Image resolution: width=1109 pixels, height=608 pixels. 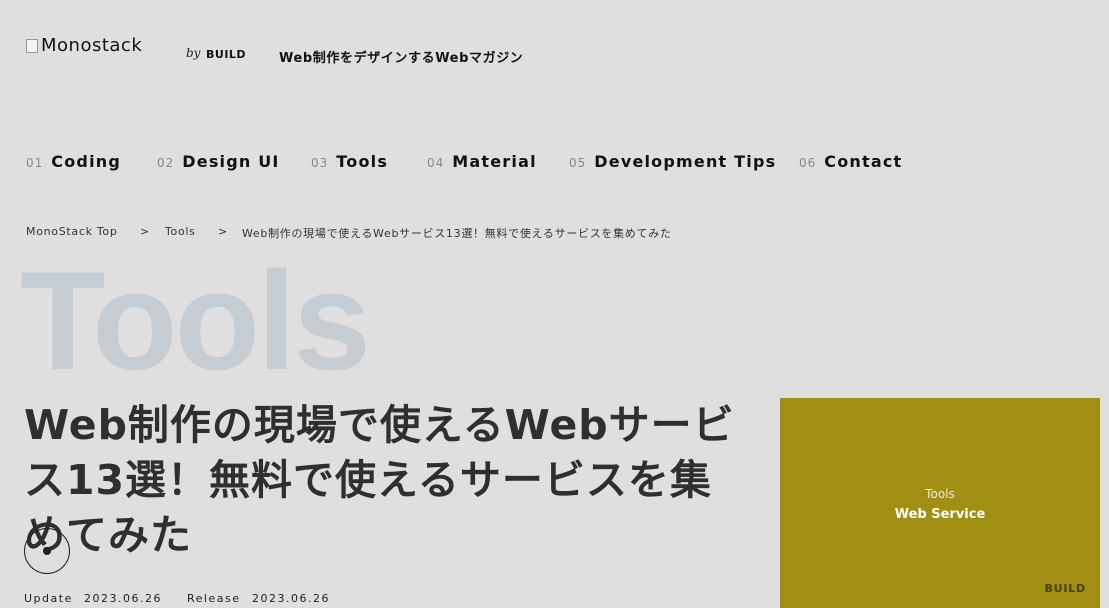 What do you see at coordinates (494, 161) in the screenshot?
I see `nav-label: Material` at bounding box center [494, 161].